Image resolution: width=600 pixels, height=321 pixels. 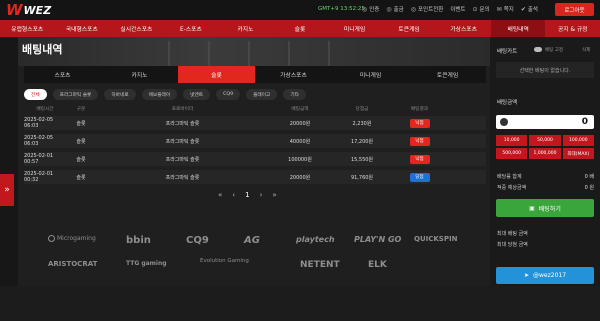 What do you see at coordinates (262, 94) in the screenshot?
I see `filter-chip-playgo: 플레이고` at bounding box center [262, 94].